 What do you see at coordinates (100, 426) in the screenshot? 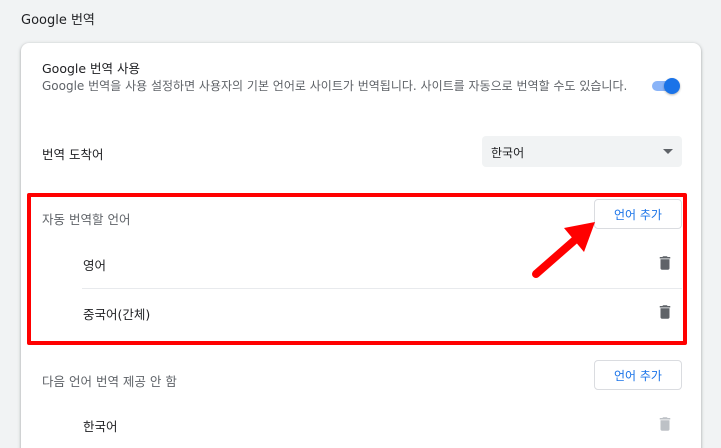
I see `language-name: 한국어` at bounding box center [100, 426].